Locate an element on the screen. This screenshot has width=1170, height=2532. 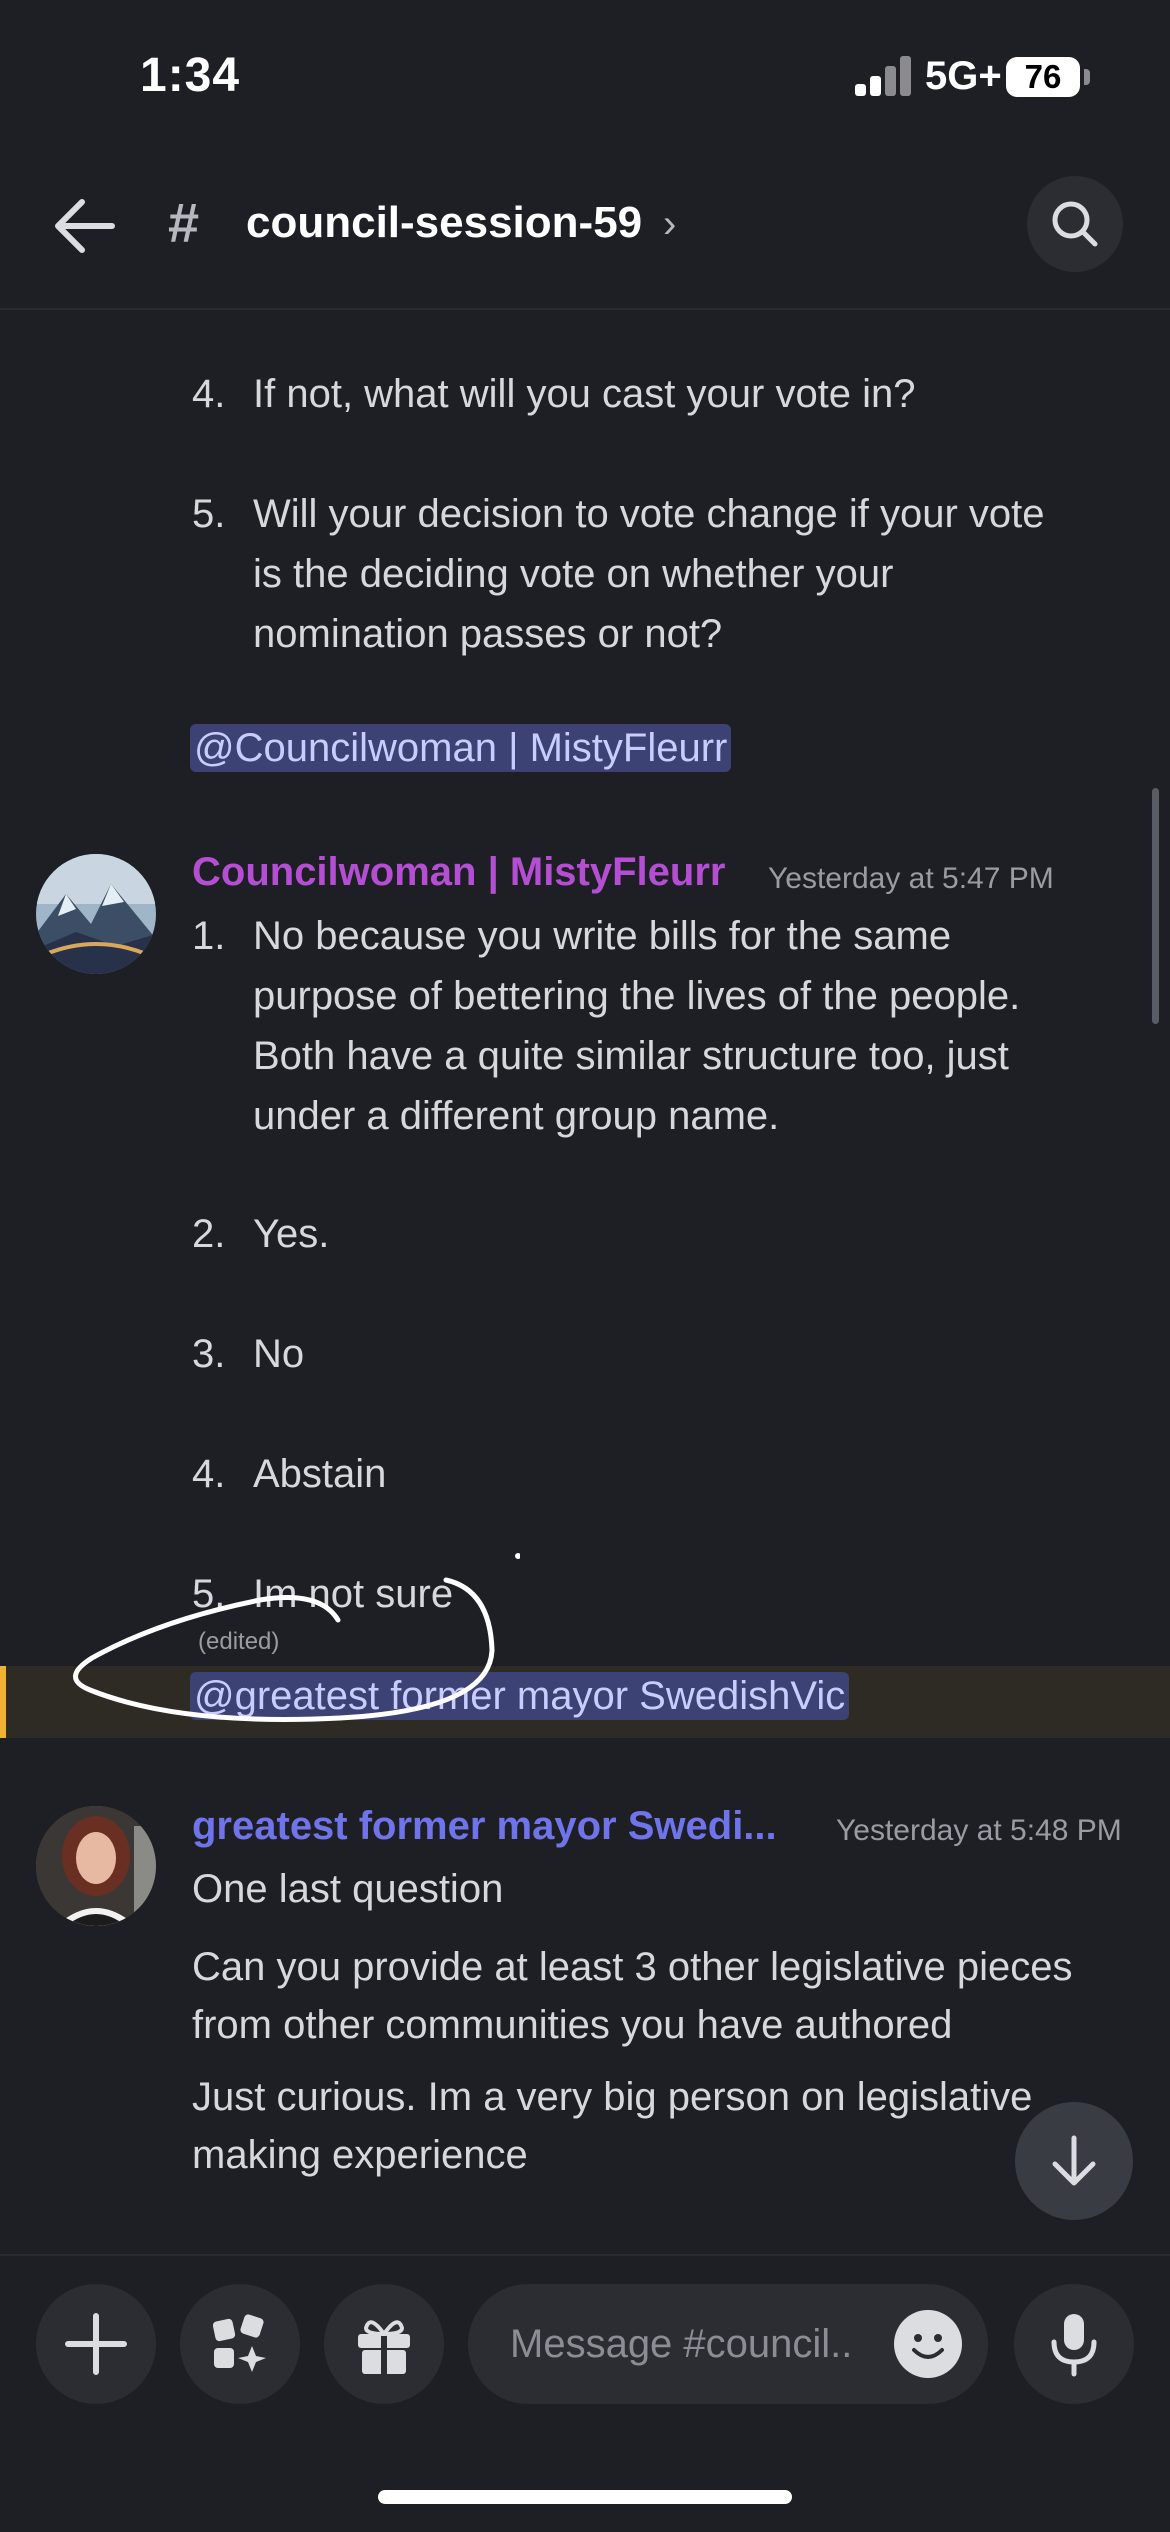
list-item: If not, what will you cast your vote in? is located at coordinates (584, 394).